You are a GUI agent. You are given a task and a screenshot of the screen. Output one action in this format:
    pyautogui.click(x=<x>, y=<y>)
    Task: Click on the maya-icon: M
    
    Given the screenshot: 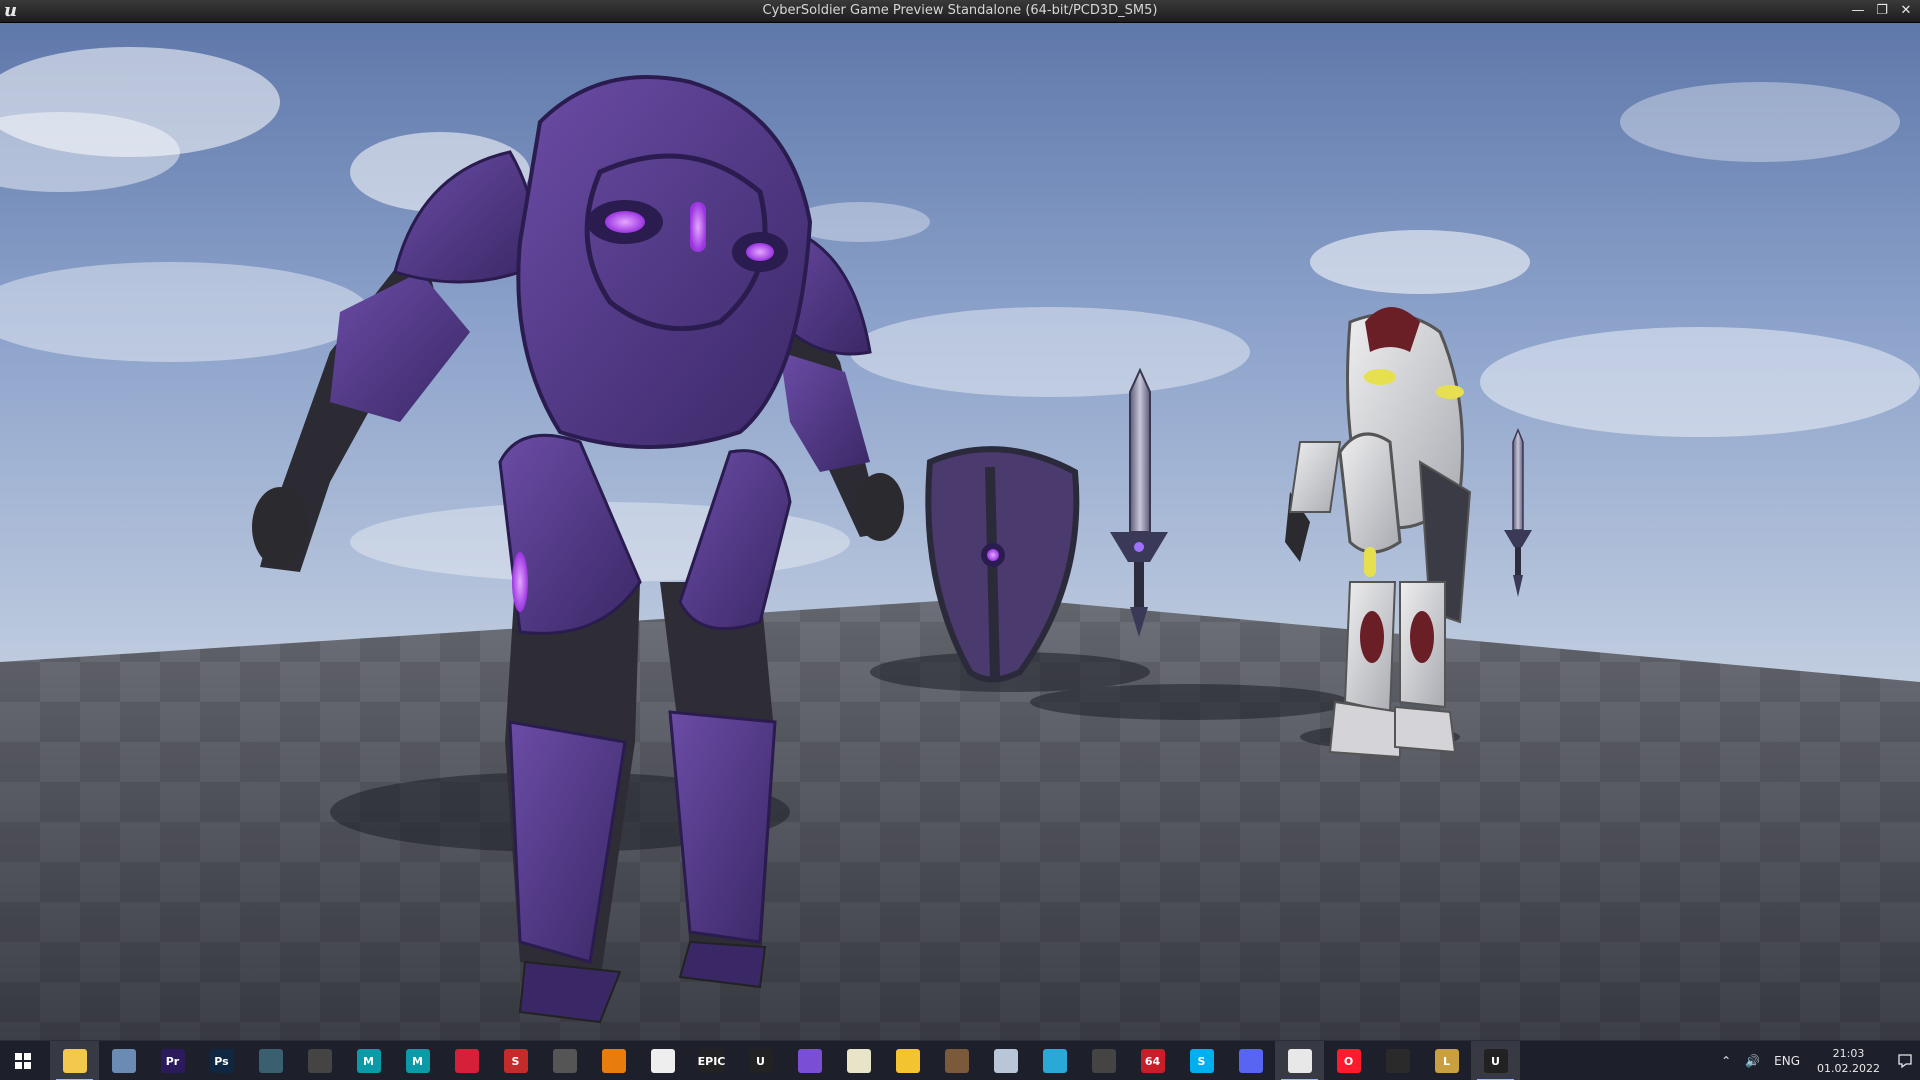 What is the action you would take?
    pyautogui.click(x=368, y=1060)
    